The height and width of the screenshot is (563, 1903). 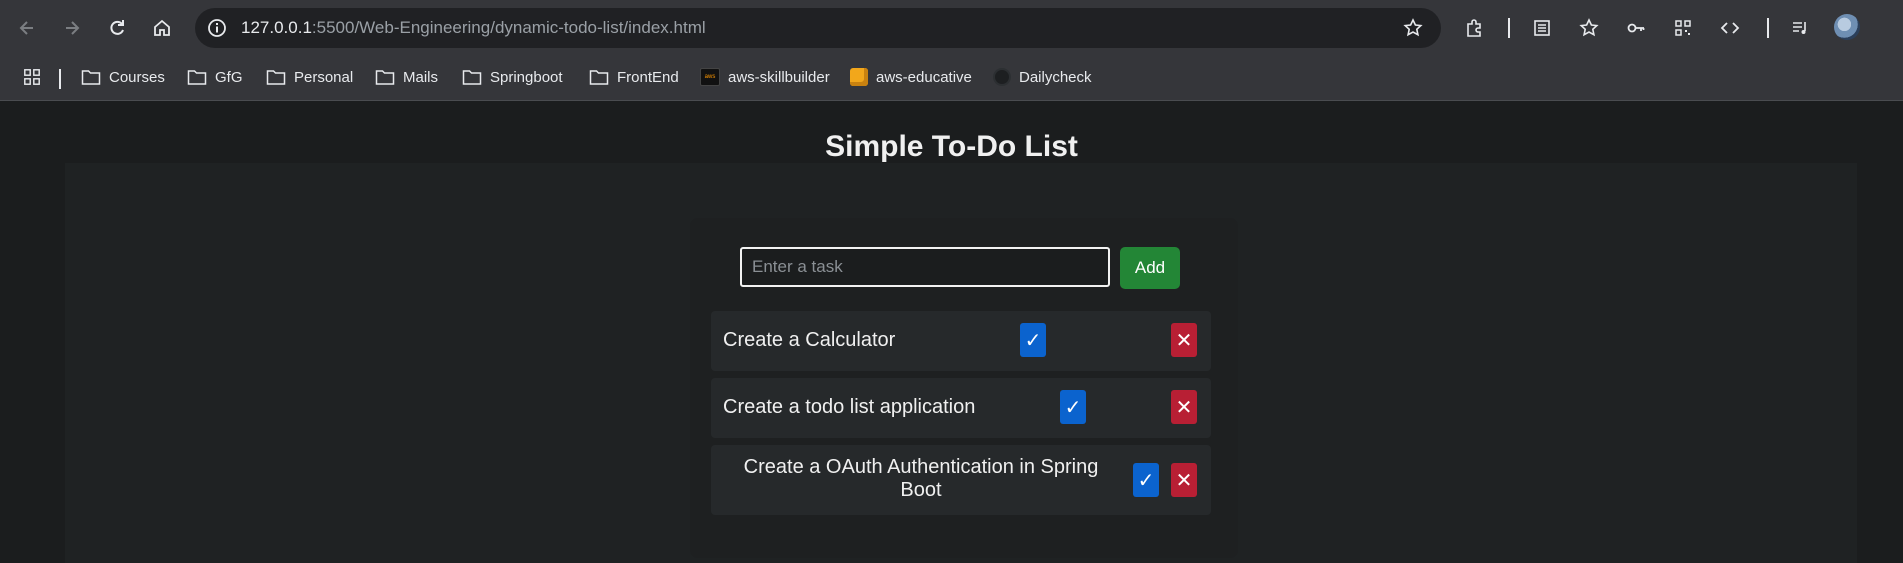 I want to click on password-key-icon, so click(x=1636, y=28).